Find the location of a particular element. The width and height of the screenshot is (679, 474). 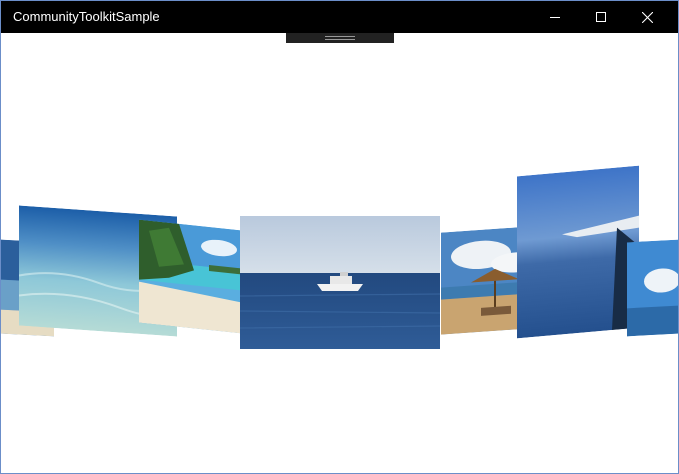

minimize-button is located at coordinates (555, 17).